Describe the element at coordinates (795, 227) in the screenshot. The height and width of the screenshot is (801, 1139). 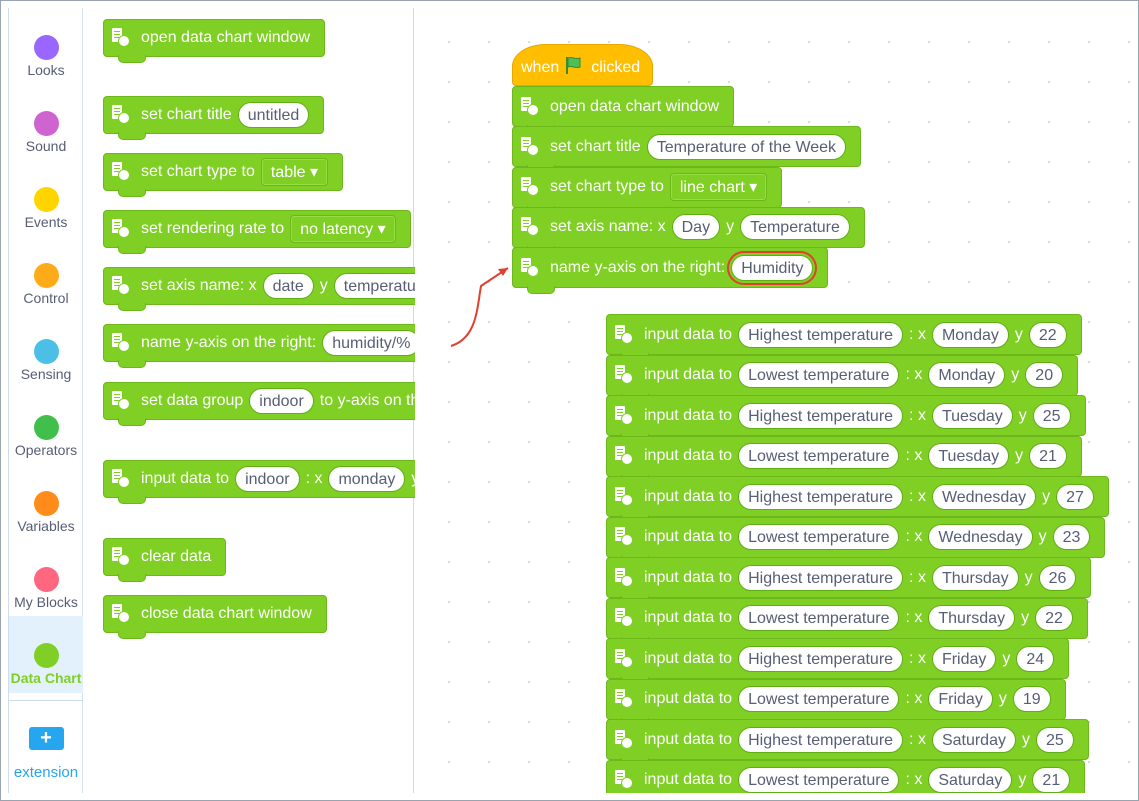
I see `block-input: Temperature` at that location.